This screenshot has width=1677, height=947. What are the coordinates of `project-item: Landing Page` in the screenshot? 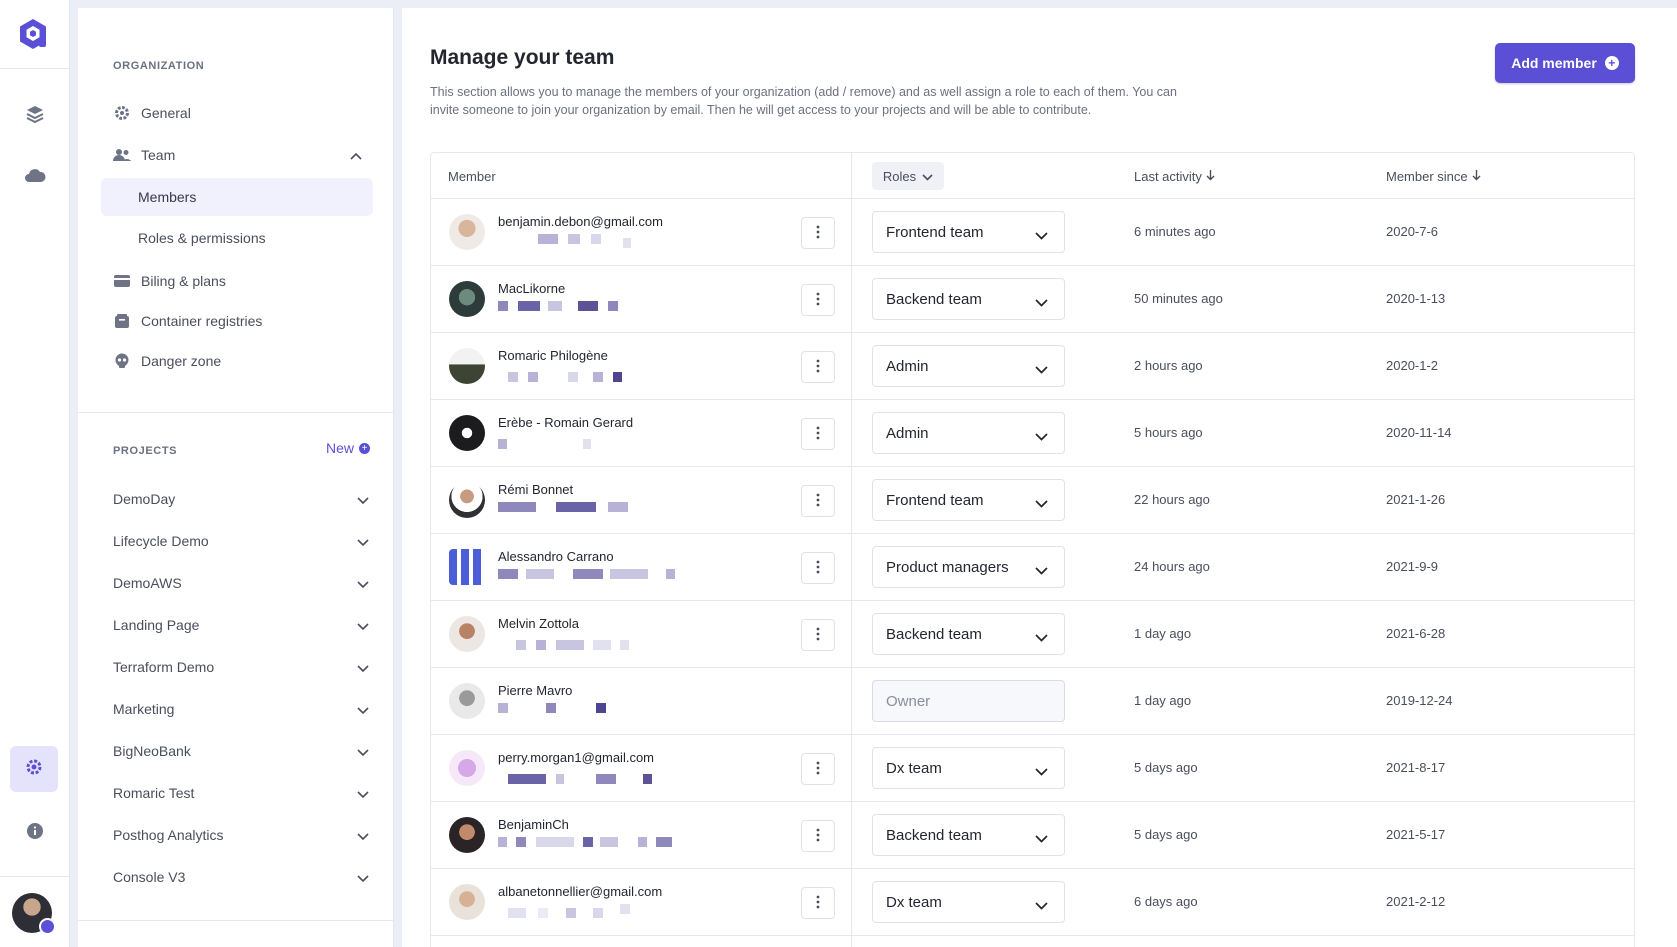 It's located at (243, 625).